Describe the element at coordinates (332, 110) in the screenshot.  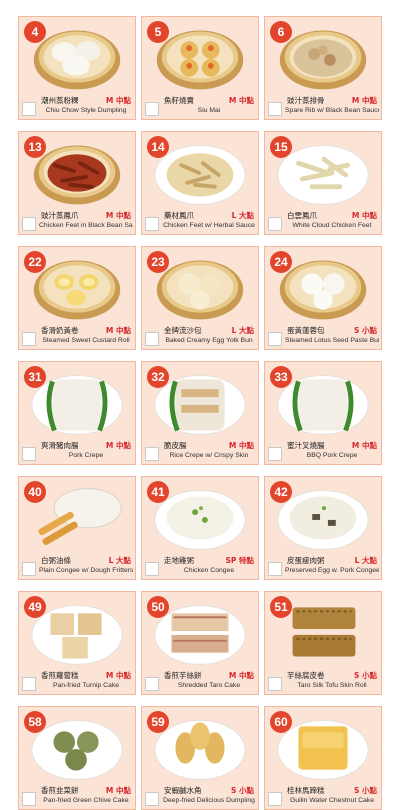
I see `item-name-english: Spare Rib w/ Black Bean Sauce` at that location.